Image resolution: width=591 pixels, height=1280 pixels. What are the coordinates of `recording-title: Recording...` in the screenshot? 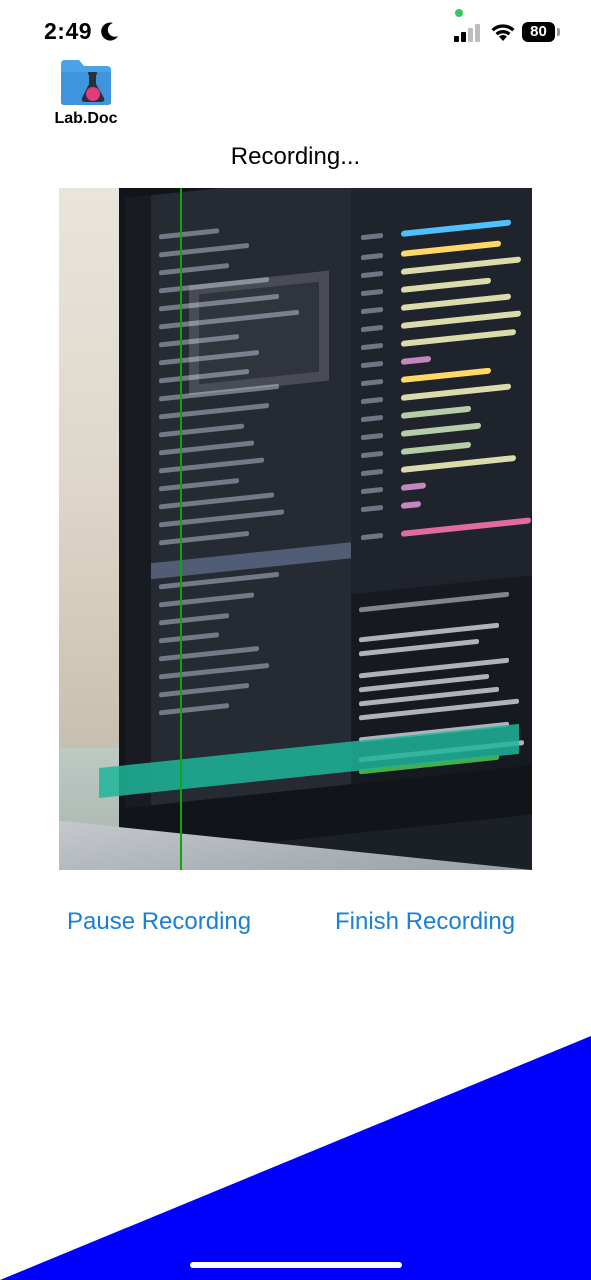 It's located at (295, 156).